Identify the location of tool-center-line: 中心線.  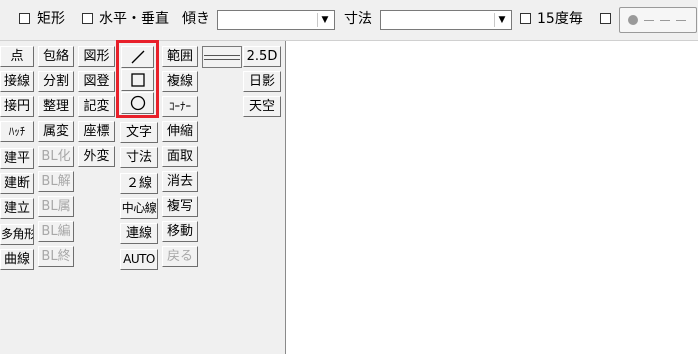
(139, 208).